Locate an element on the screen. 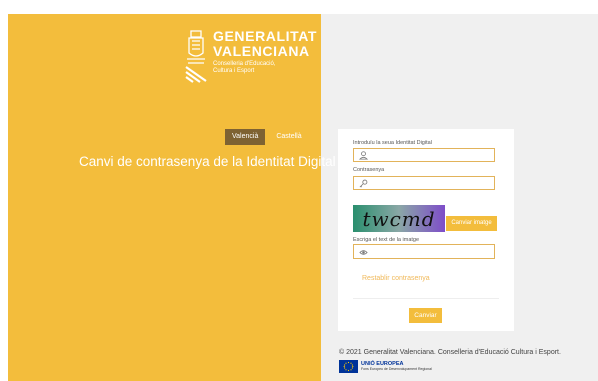 The width and height of the screenshot is (598, 381). username-label: Introduïu la seua Identitat Digital is located at coordinates (392, 143).